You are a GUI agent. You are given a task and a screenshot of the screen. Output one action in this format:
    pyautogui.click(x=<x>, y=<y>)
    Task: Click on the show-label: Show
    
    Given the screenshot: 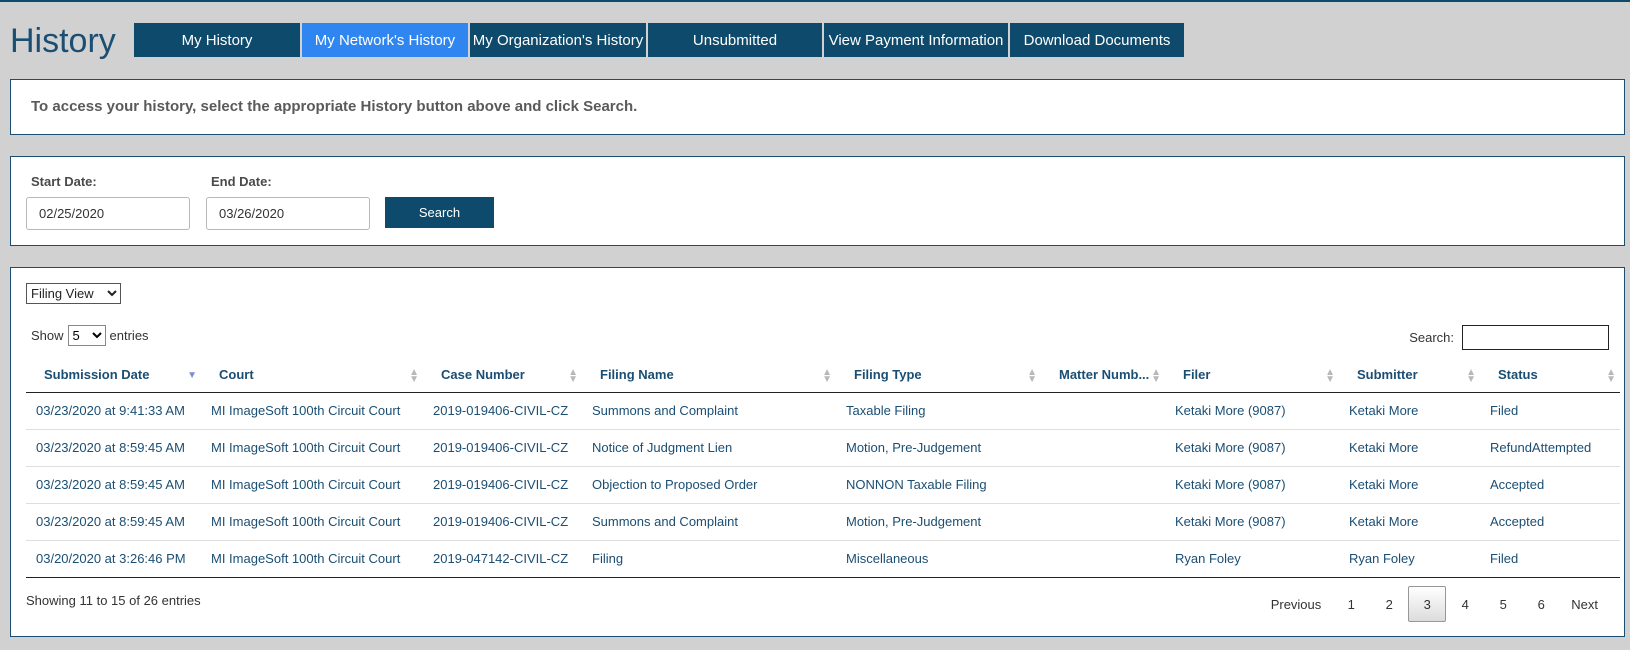 What is the action you would take?
    pyautogui.click(x=47, y=335)
    